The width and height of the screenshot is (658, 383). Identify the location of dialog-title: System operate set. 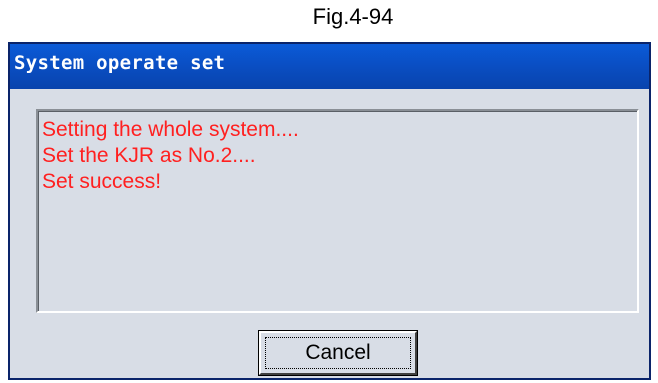
(120, 63).